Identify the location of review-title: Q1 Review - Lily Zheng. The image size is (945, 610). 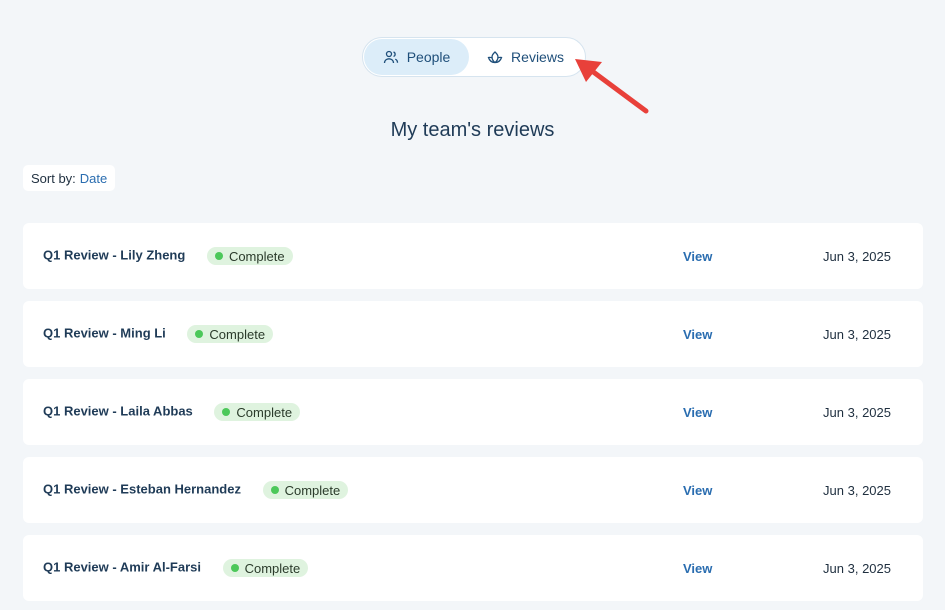
(114, 255).